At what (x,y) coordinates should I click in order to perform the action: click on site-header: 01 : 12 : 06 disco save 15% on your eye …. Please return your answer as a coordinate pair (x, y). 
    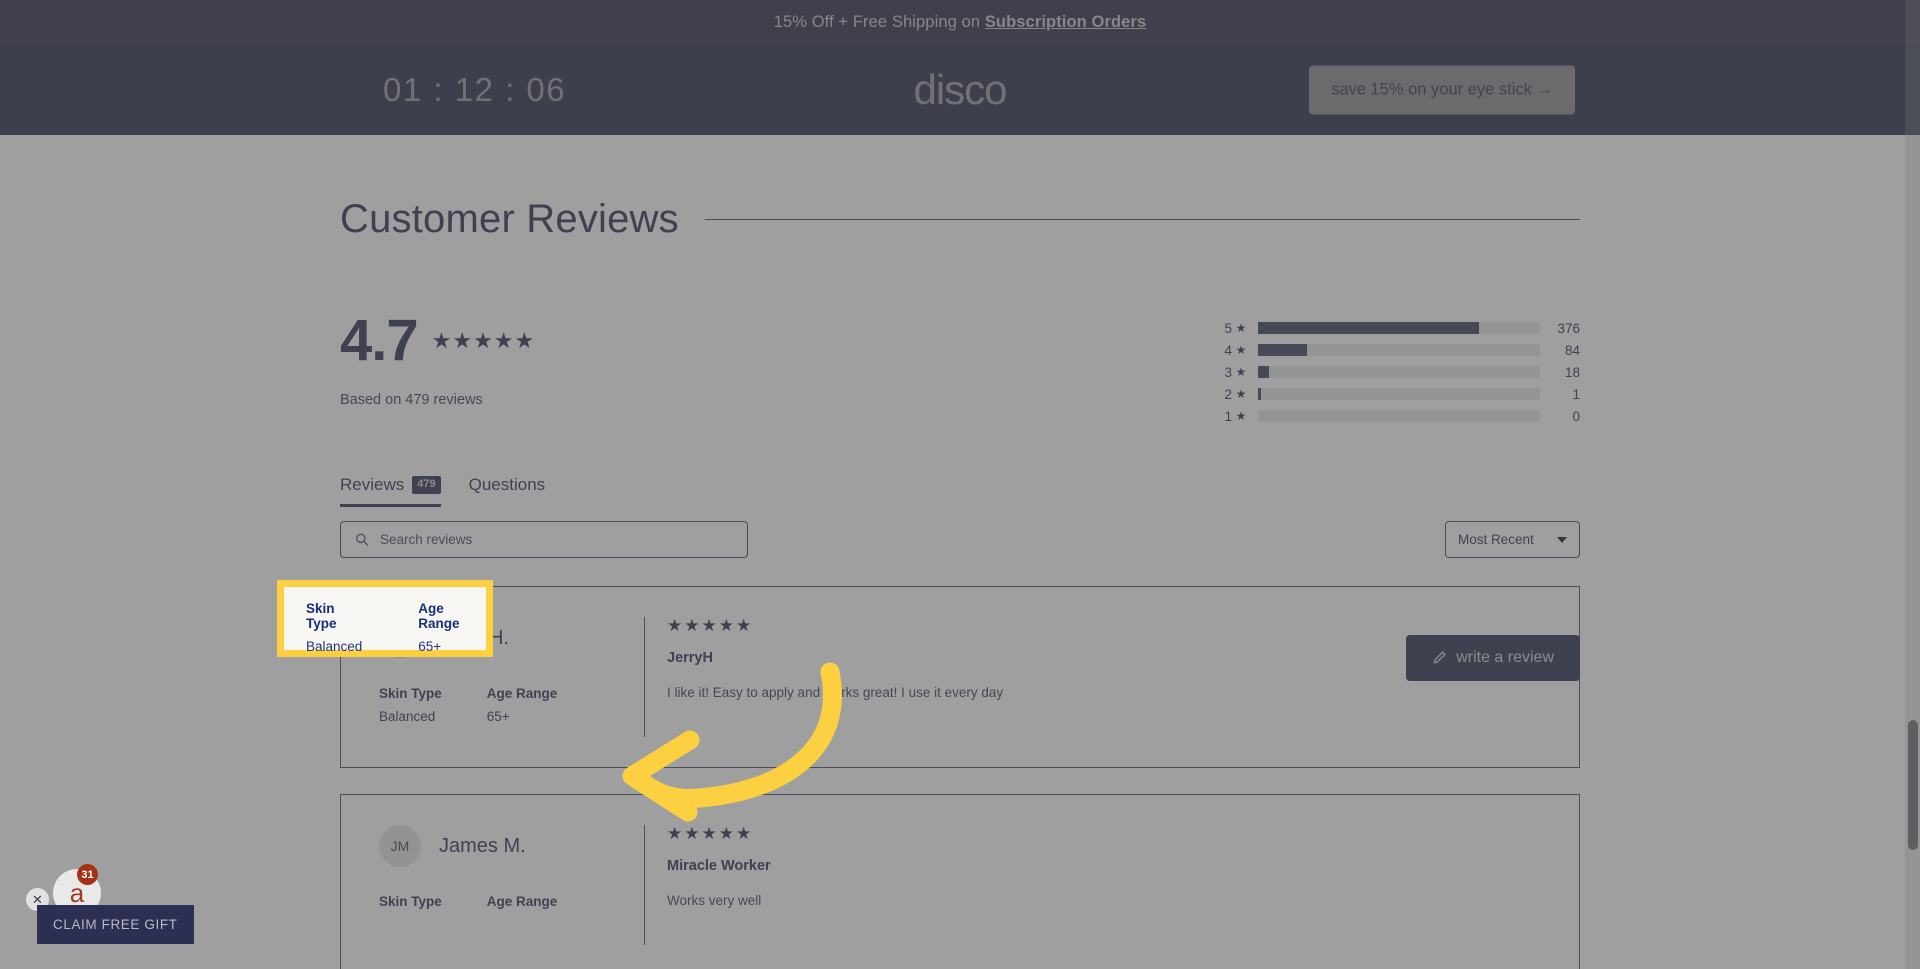
    Looking at the image, I should click on (960, 90).